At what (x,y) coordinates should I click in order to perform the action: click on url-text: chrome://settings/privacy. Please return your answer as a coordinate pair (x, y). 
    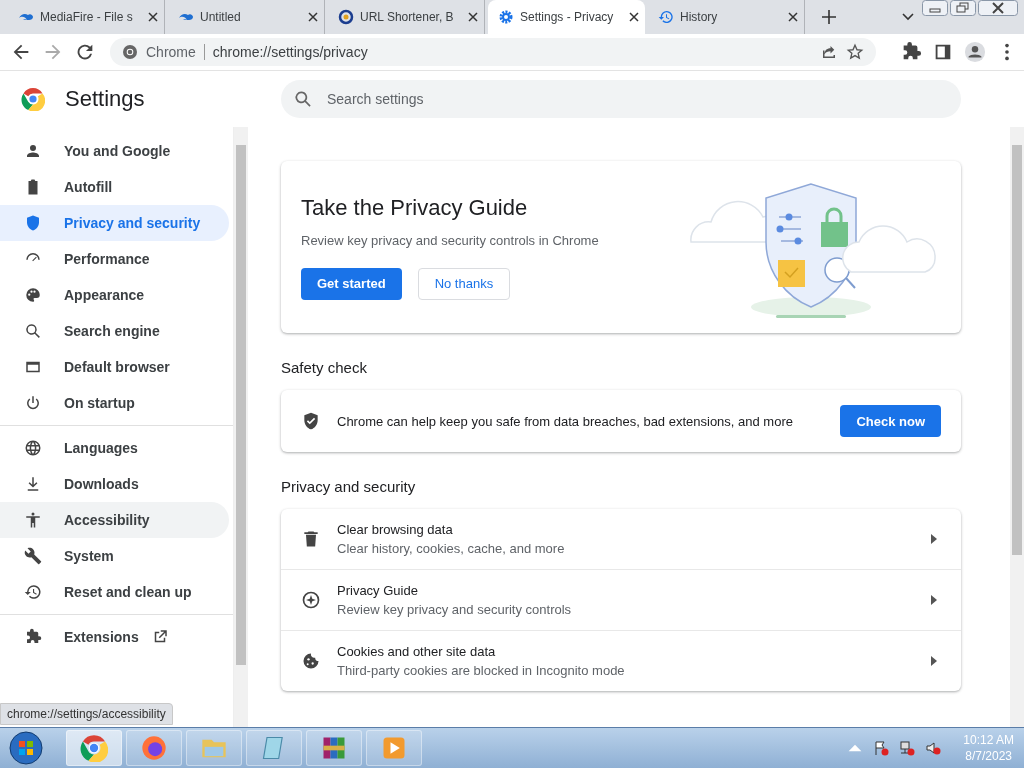
    Looking at the image, I should click on (290, 52).